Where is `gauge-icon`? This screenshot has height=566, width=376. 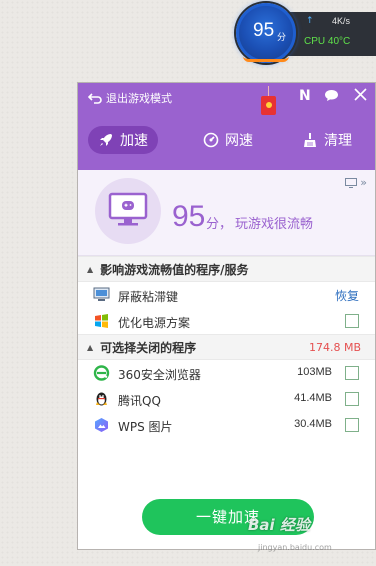 gauge-icon is located at coordinates (211, 140).